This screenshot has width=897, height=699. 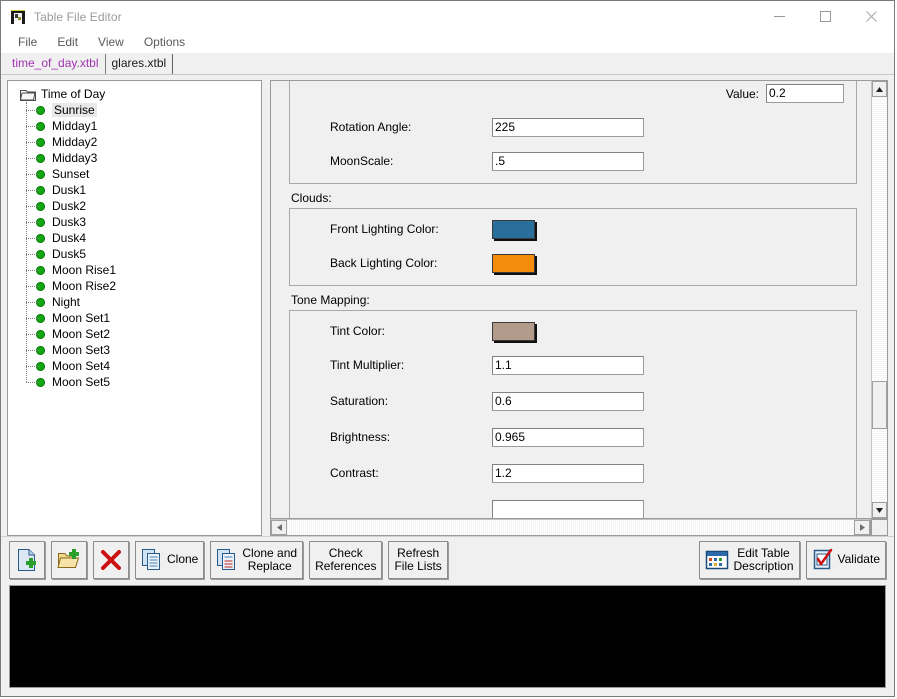 I want to click on refresh-file-lists-button-label: Refresh File Lists, so click(x=418, y=559).